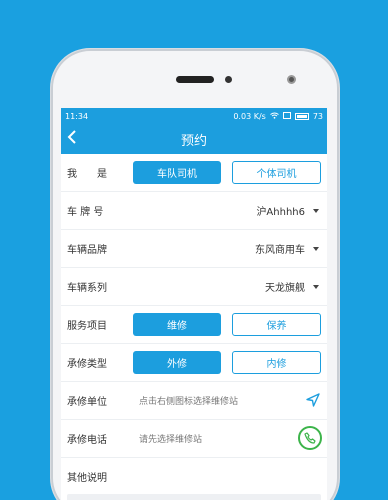  What do you see at coordinates (286, 116) in the screenshot?
I see `screen-icon` at bounding box center [286, 116].